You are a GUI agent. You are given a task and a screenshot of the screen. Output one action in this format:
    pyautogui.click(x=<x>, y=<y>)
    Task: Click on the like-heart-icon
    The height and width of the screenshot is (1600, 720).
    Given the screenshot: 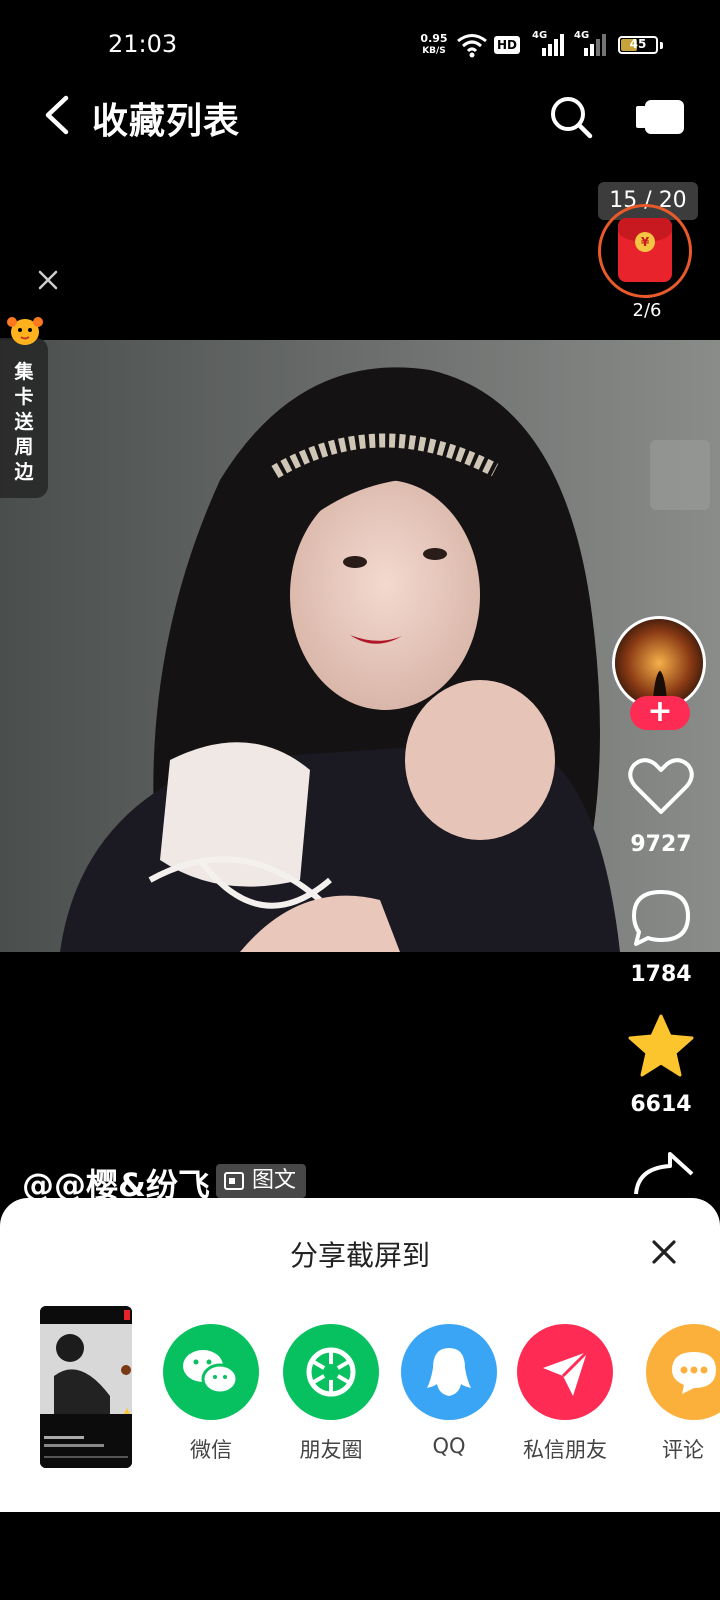 What is the action you would take?
    pyautogui.click(x=661, y=786)
    